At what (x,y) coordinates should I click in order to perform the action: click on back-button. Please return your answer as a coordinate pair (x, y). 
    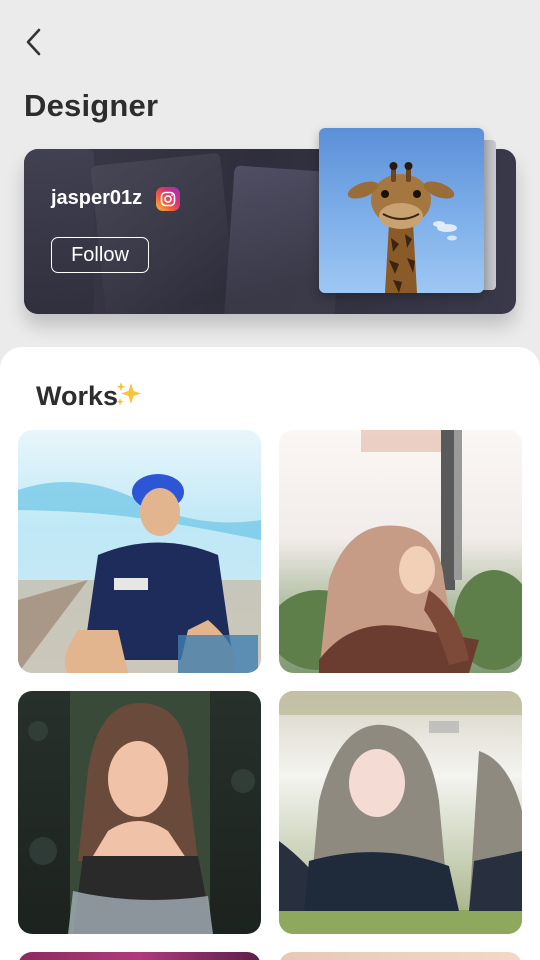
    Looking at the image, I should click on (34, 42).